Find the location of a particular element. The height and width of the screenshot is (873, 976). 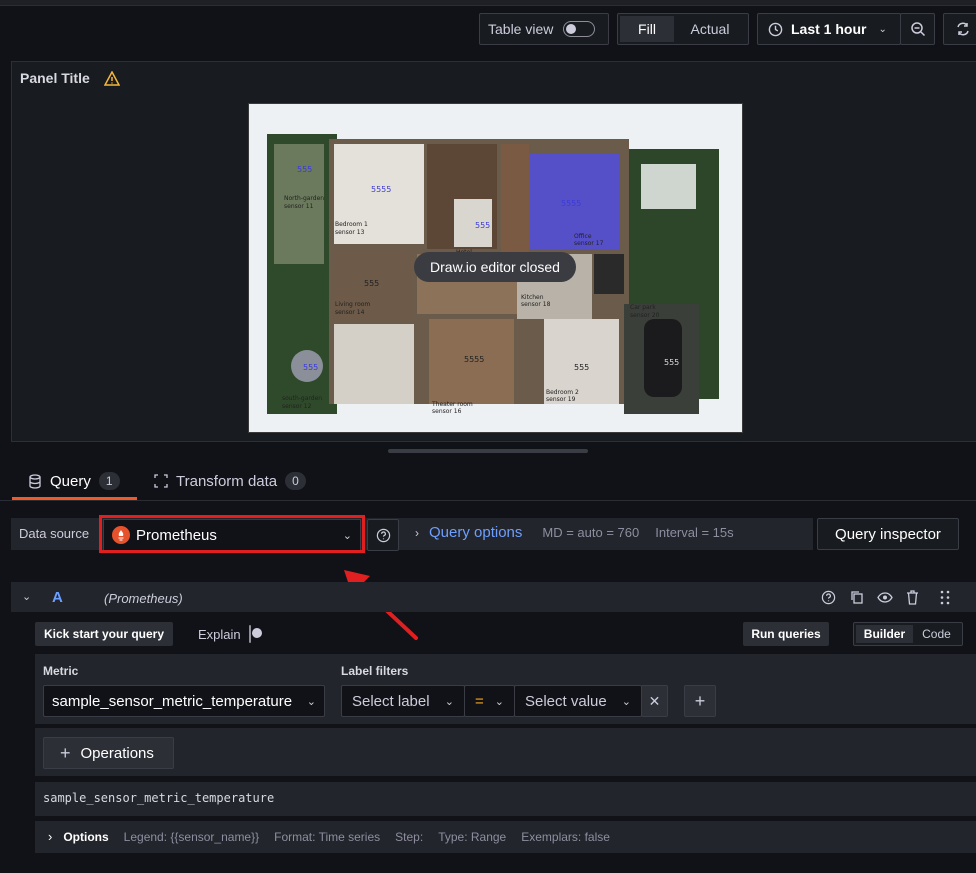

format-info: Format: Time series is located at coordinates (327, 836).